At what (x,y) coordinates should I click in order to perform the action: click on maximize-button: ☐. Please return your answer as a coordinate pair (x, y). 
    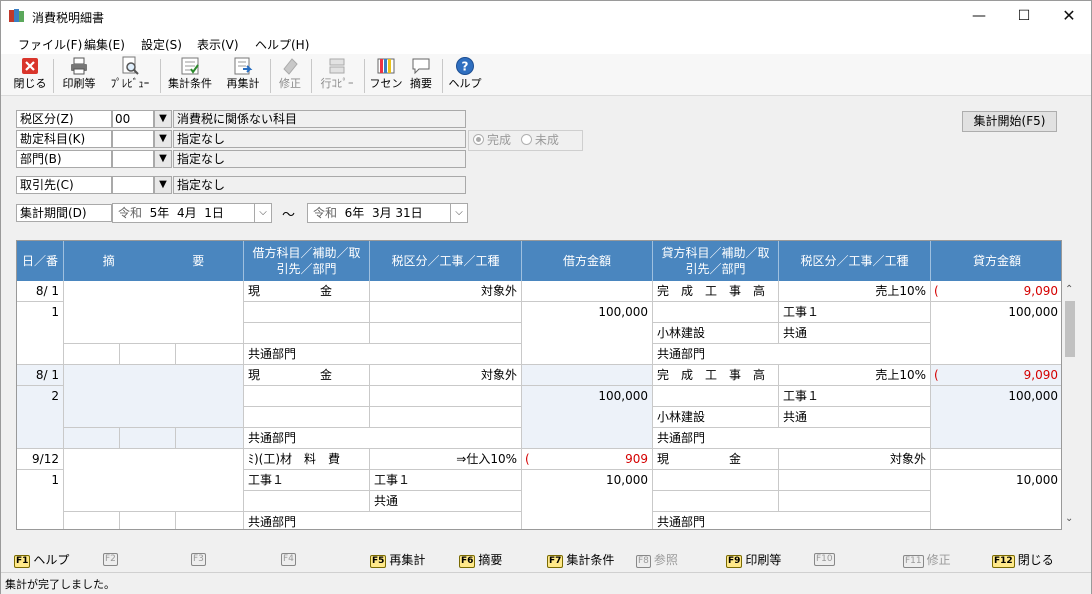
    Looking at the image, I should click on (1024, 16).